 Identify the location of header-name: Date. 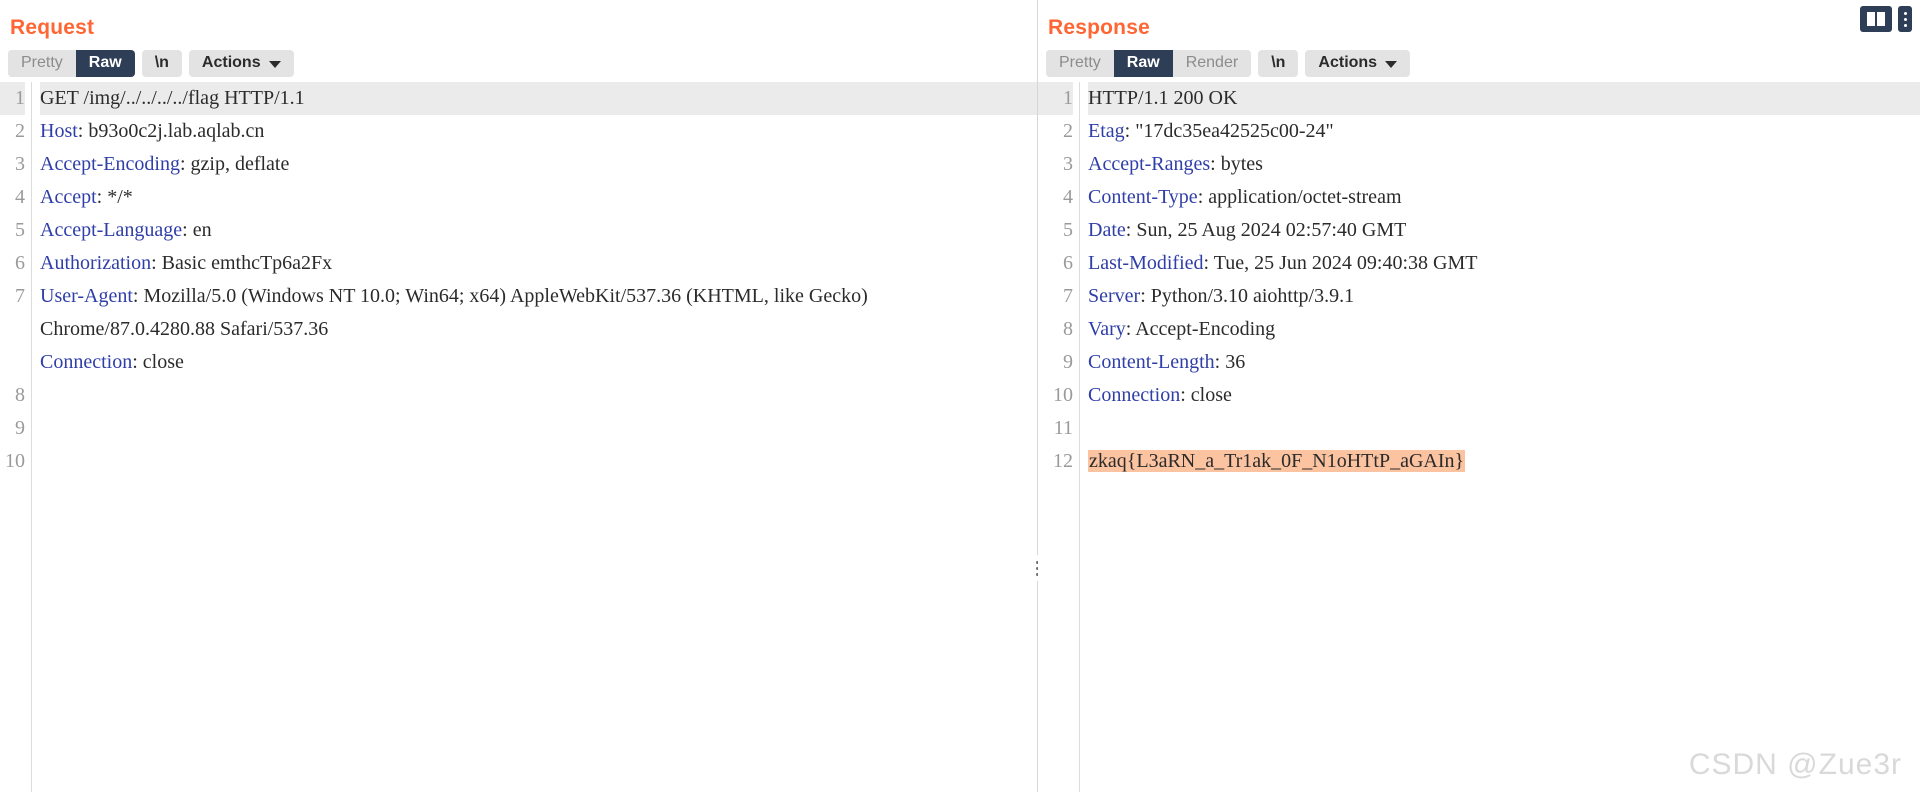
(1107, 230).